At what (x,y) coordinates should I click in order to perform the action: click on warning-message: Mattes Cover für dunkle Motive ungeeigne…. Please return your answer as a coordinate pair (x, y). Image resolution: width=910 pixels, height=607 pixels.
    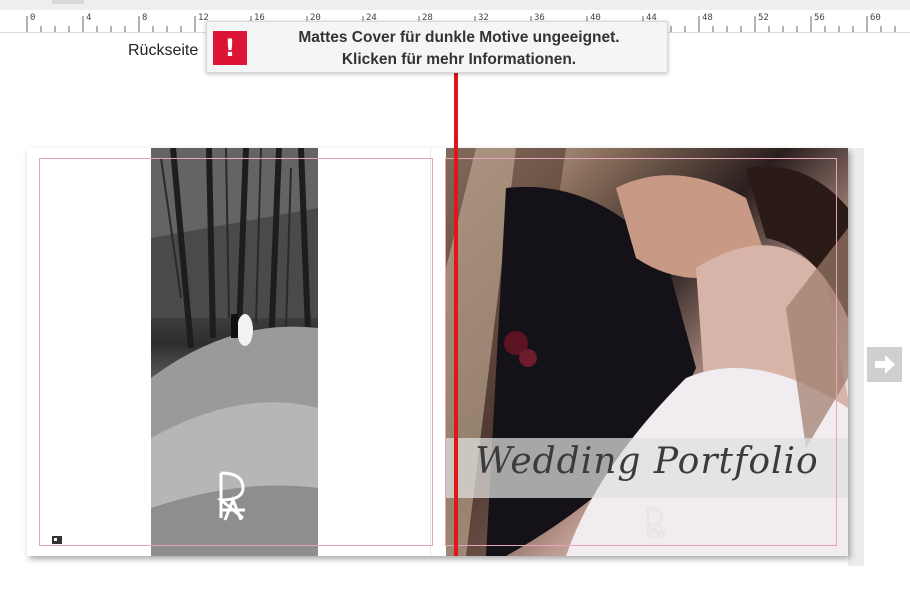
    Looking at the image, I should click on (459, 49).